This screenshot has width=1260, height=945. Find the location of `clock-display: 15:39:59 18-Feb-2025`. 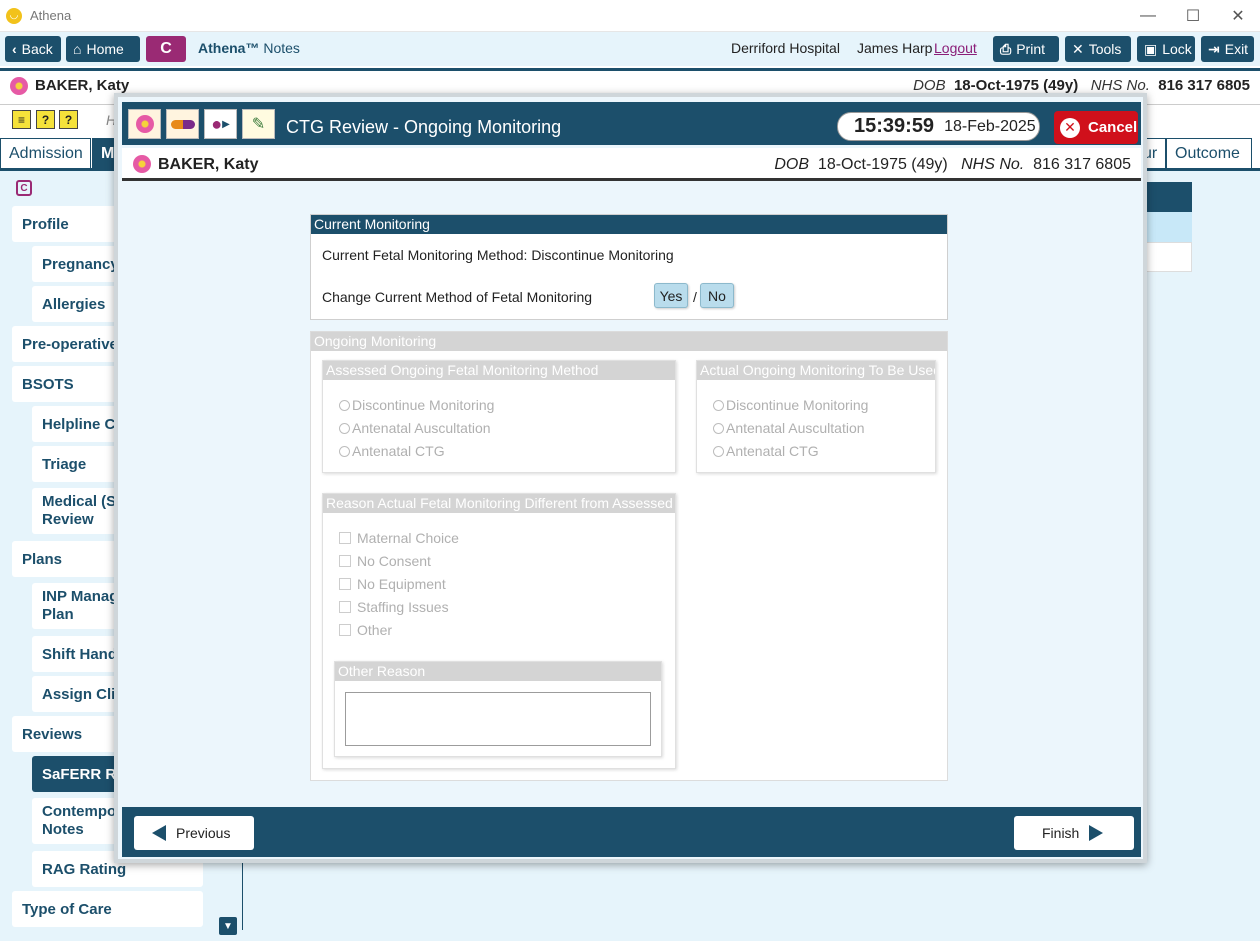

clock-display: 15:39:59 18-Feb-2025 is located at coordinates (938, 126).